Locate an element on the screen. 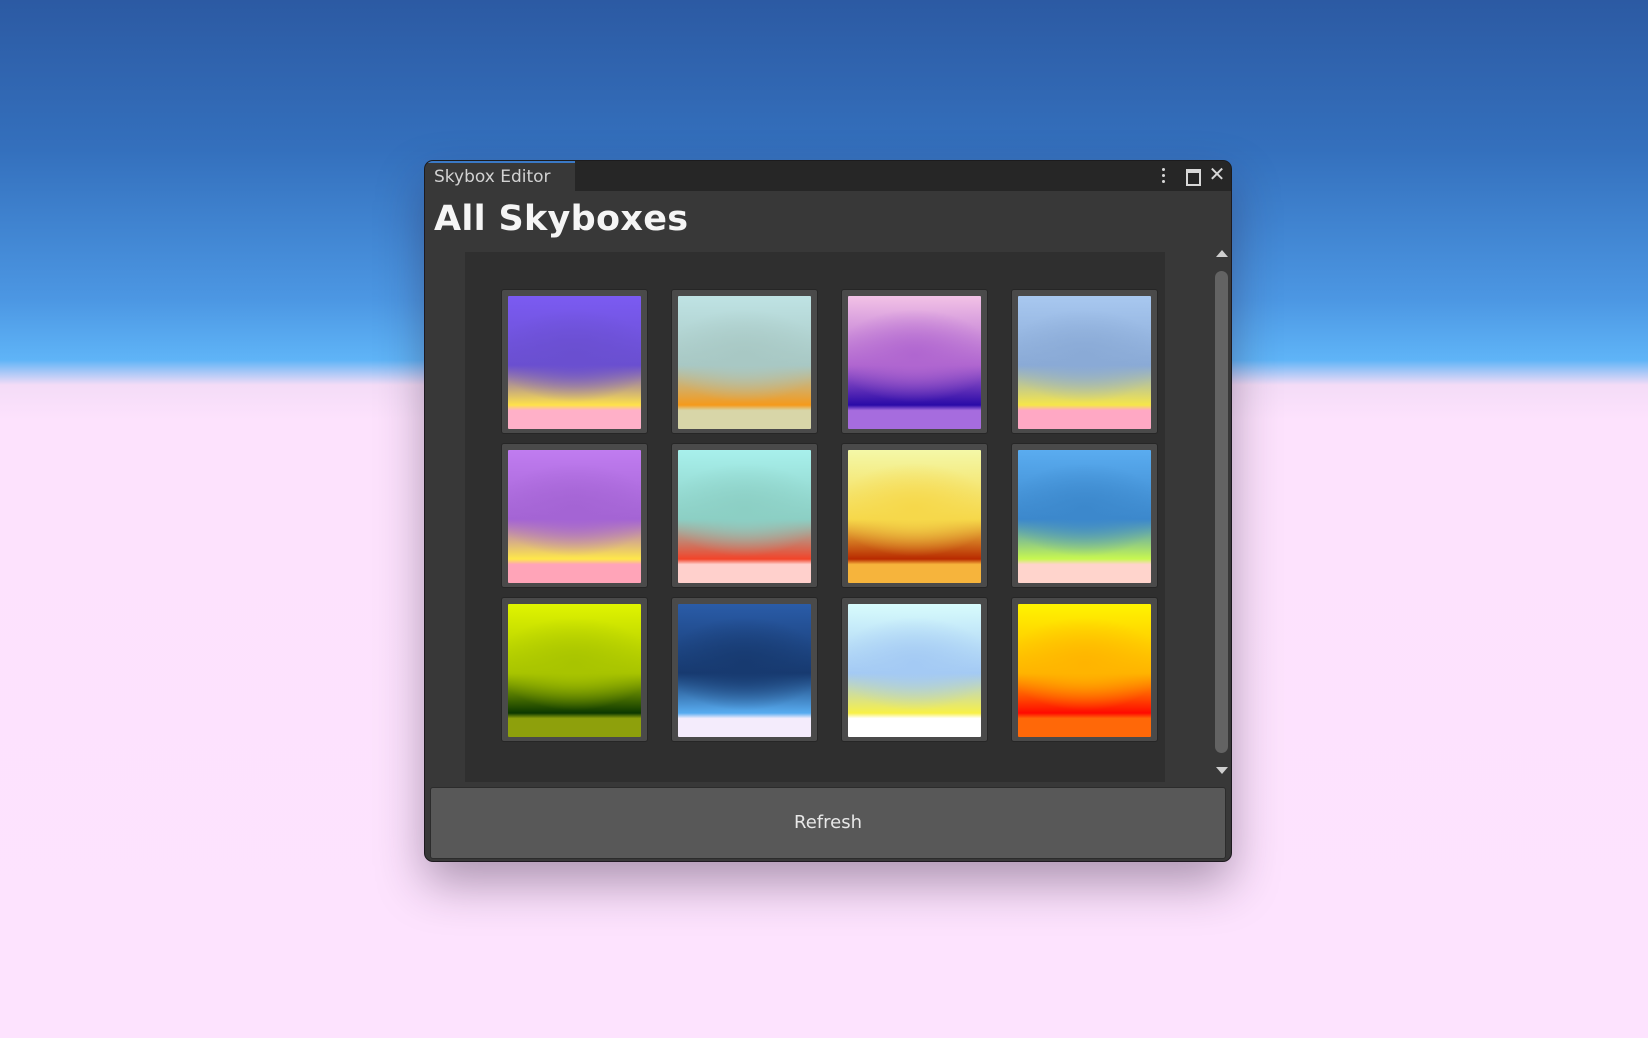 This screenshot has width=1648, height=1038. scrollbar-thumb is located at coordinates (1221, 512).